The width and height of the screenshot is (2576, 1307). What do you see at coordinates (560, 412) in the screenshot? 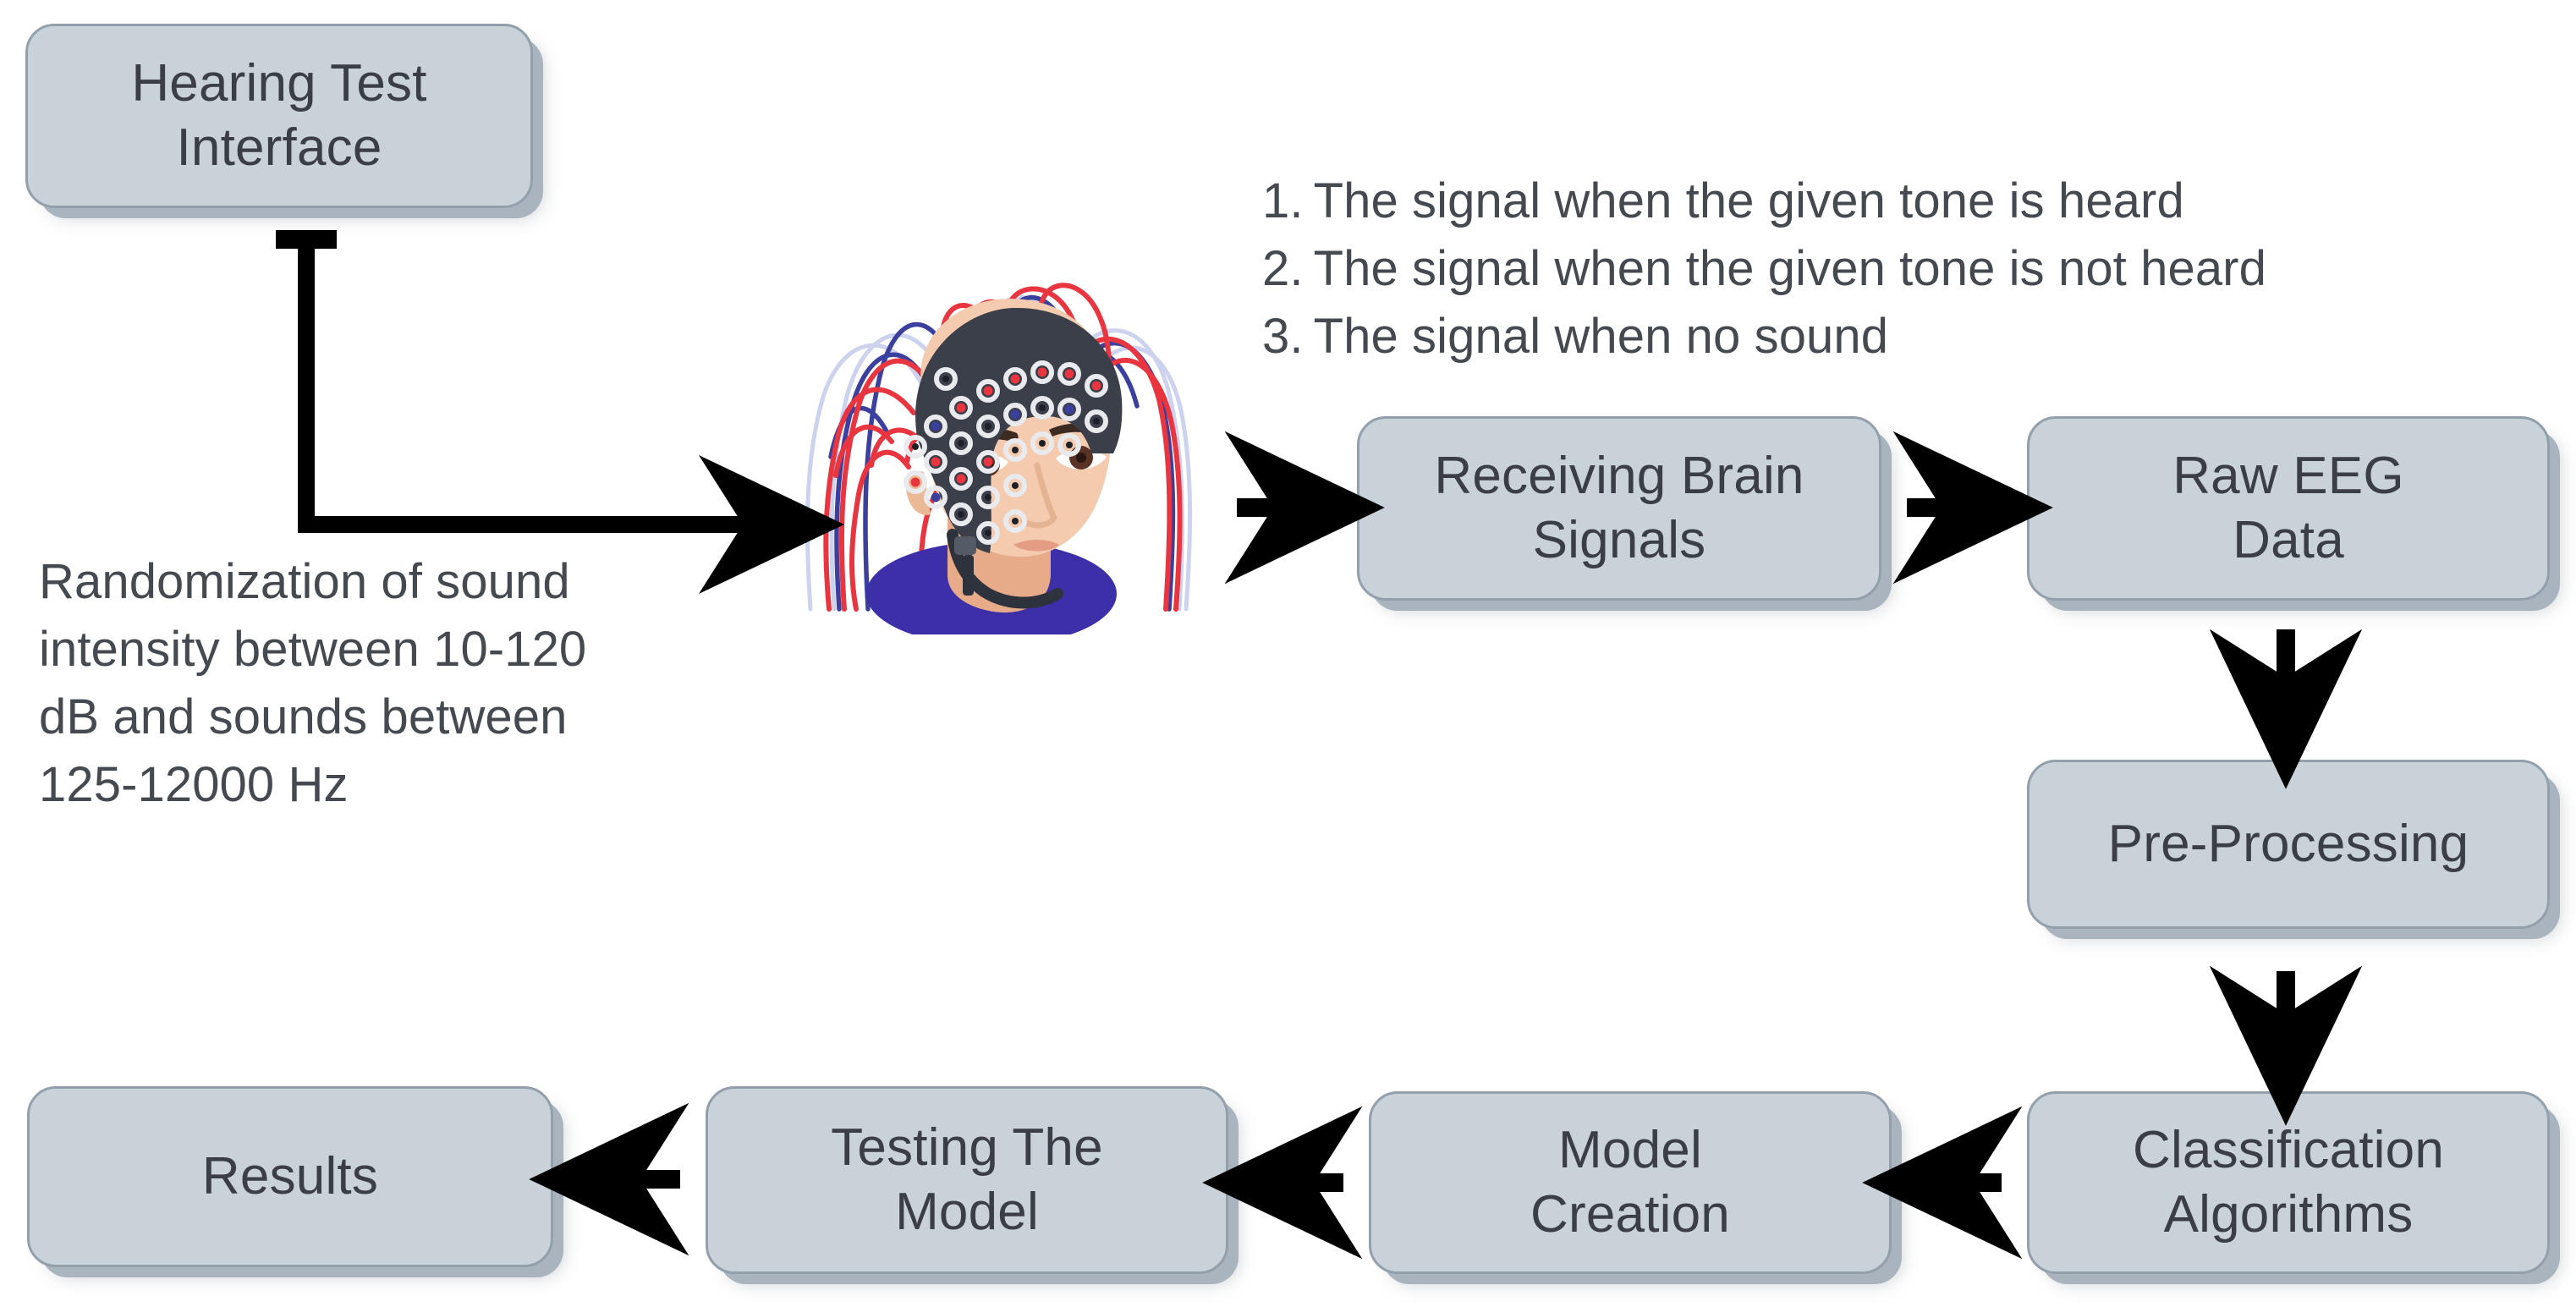
I see `arrow-interface-to-subject` at bounding box center [560, 412].